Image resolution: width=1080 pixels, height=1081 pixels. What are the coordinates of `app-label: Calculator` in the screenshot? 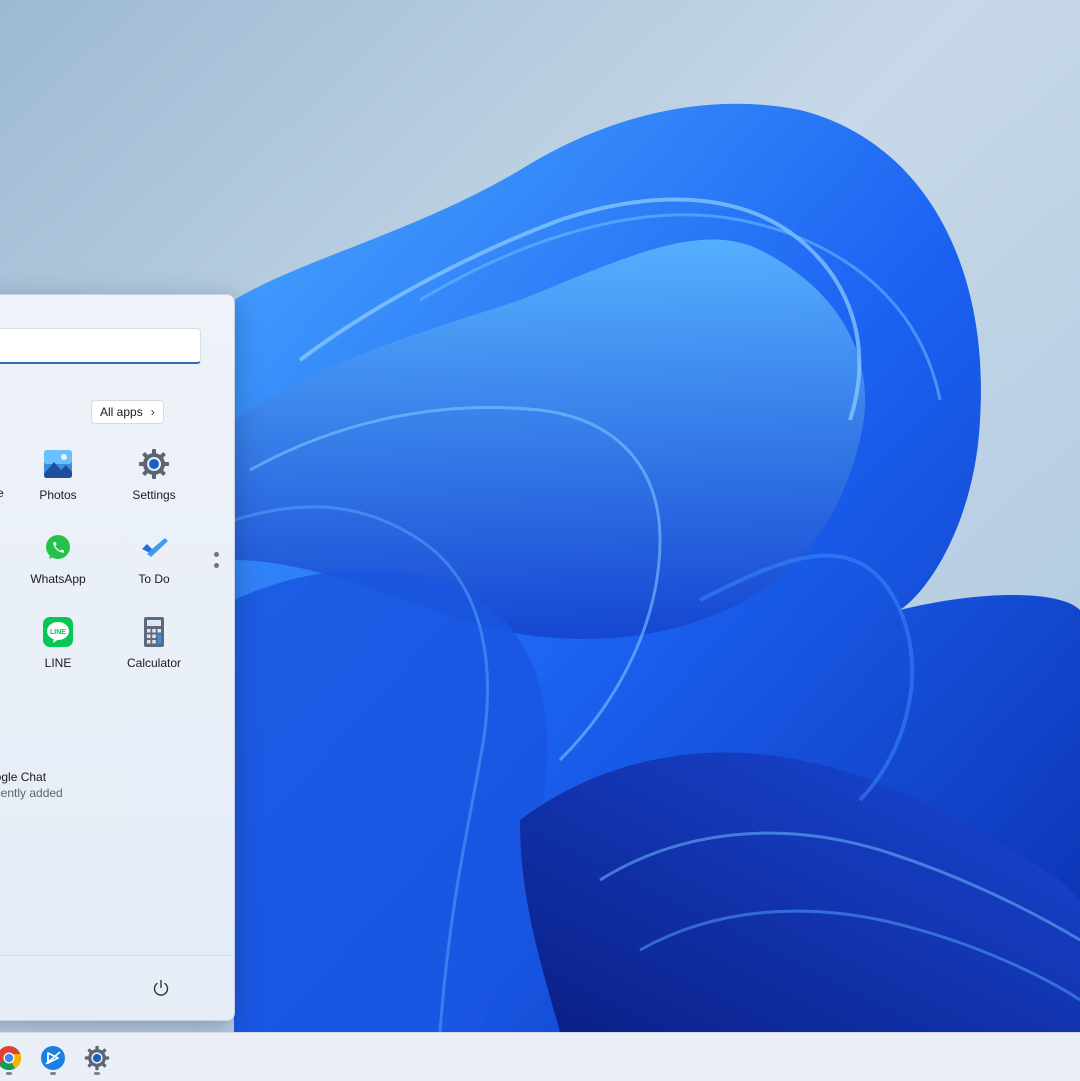 It's located at (154, 663).